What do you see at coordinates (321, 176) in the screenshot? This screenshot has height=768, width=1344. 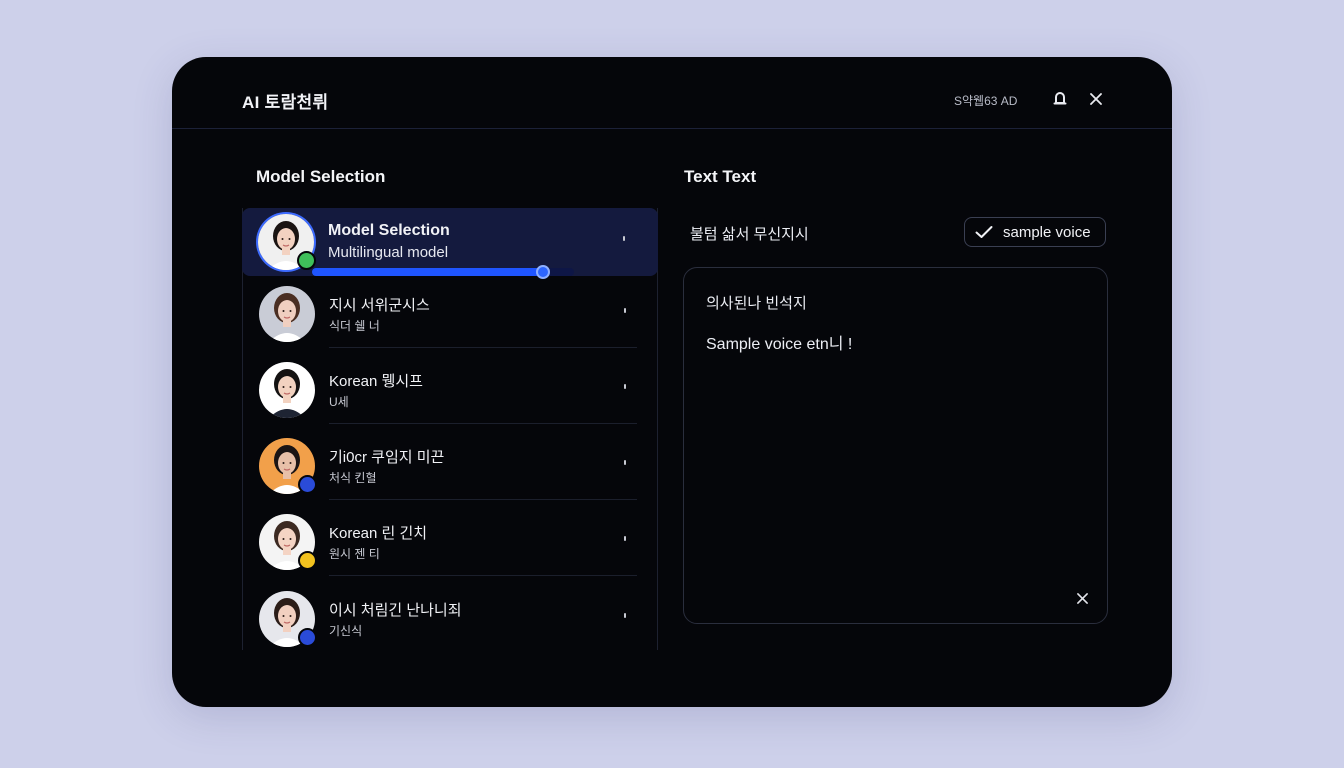 I see `model-selection-title: Model Selection` at bounding box center [321, 176].